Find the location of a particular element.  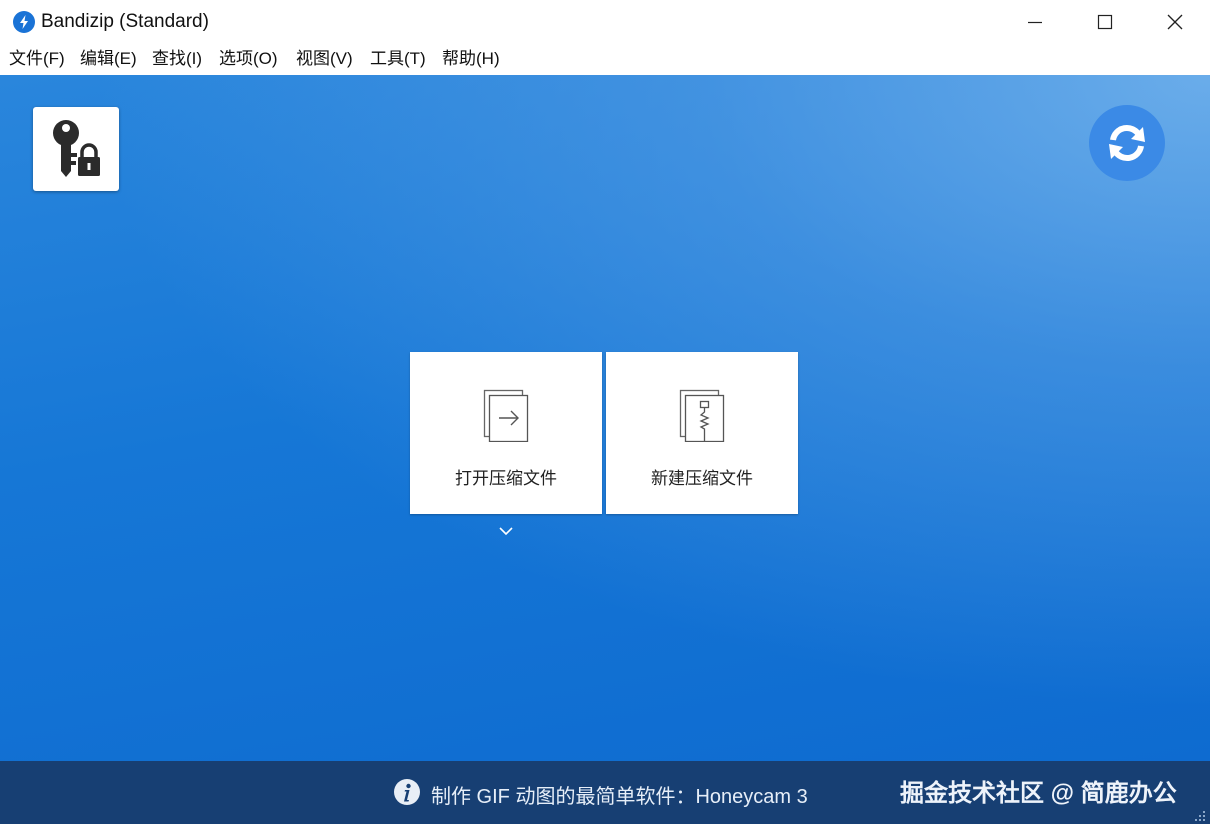

key-lock-icon is located at coordinates (76, 148).